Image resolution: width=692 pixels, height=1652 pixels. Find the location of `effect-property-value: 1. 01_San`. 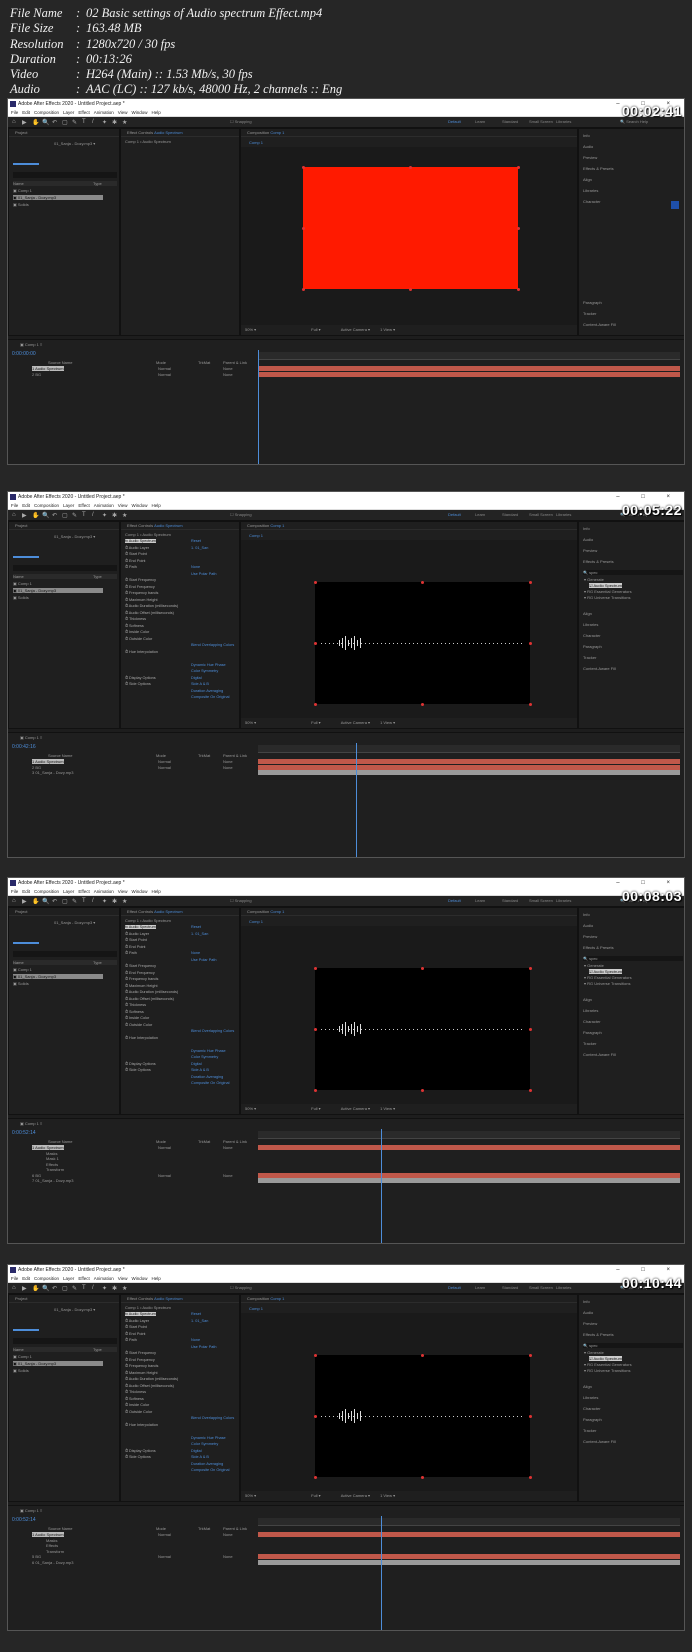

effect-property-value: 1. 01_San is located at coordinates (199, 548).